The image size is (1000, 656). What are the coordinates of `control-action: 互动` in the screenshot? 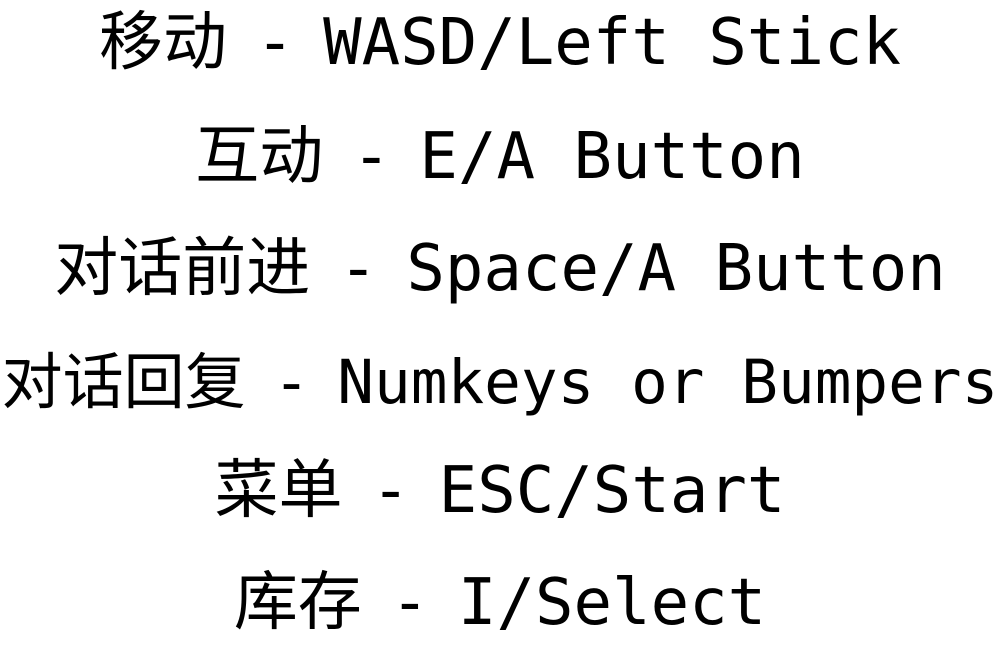 It's located at (259, 157).